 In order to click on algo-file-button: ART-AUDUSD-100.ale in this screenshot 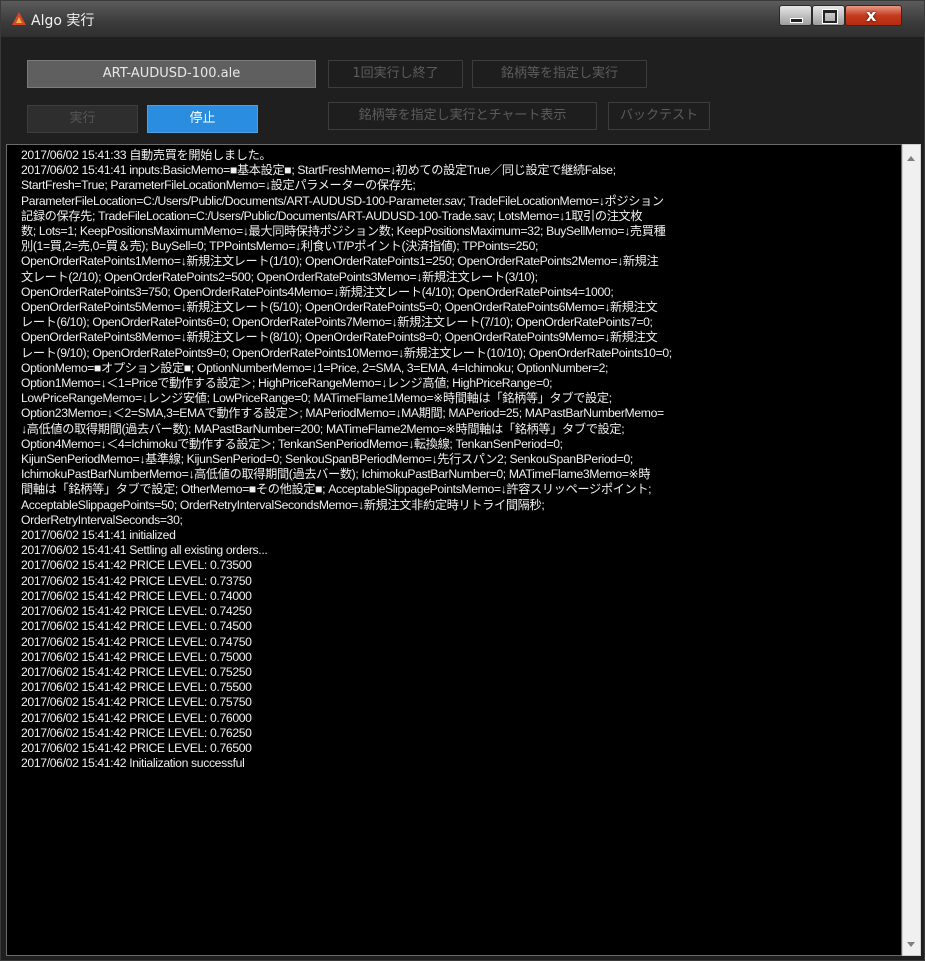, I will do `click(171, 74)`.